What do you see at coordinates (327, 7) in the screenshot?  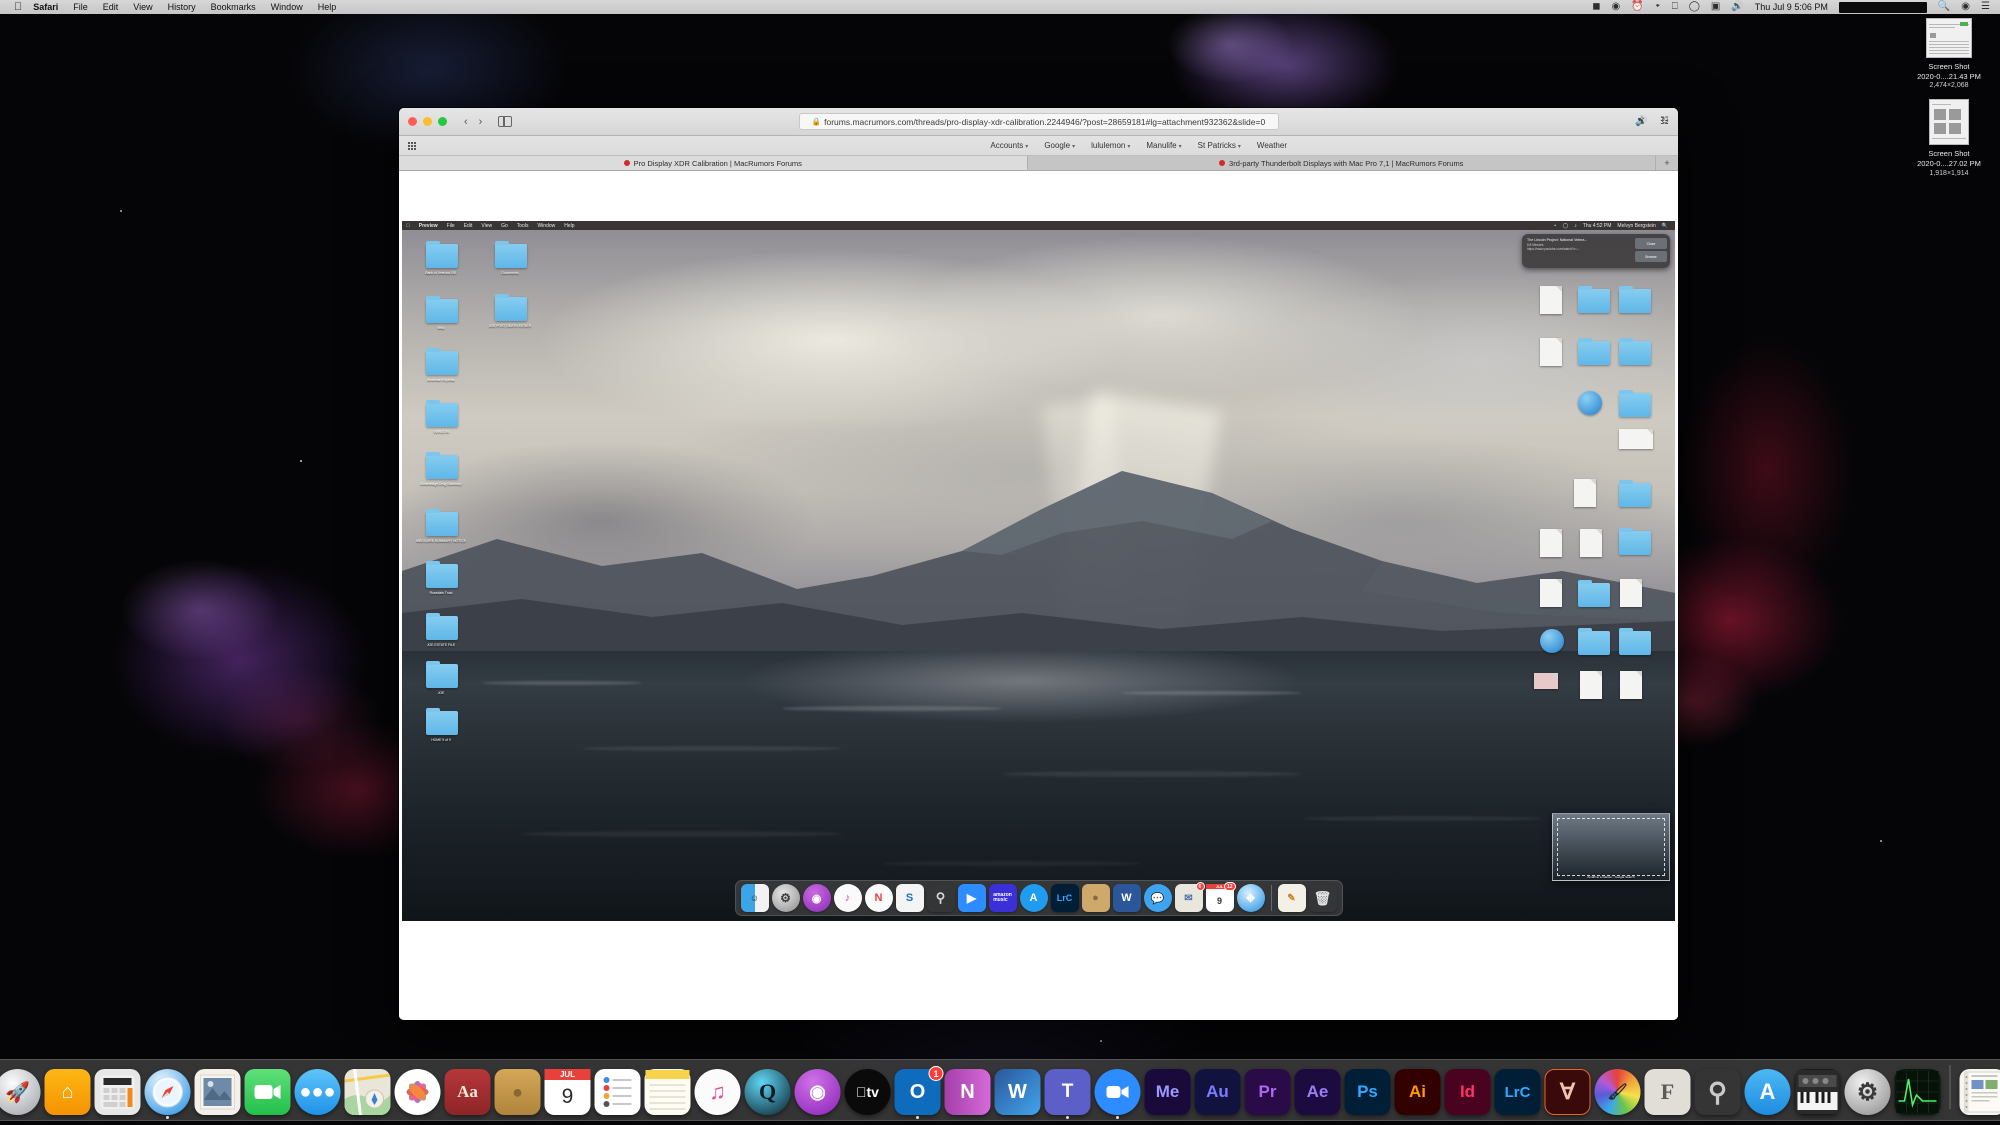 I see `menu-item-help: Help` at bounding box center [327, 7].